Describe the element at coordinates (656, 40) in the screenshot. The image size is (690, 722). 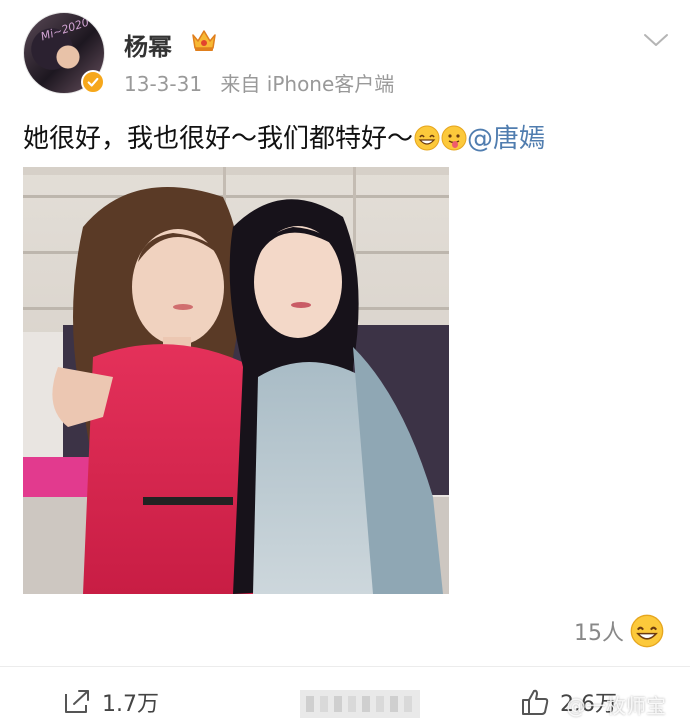
I see `chevron-down-icon` at that location.